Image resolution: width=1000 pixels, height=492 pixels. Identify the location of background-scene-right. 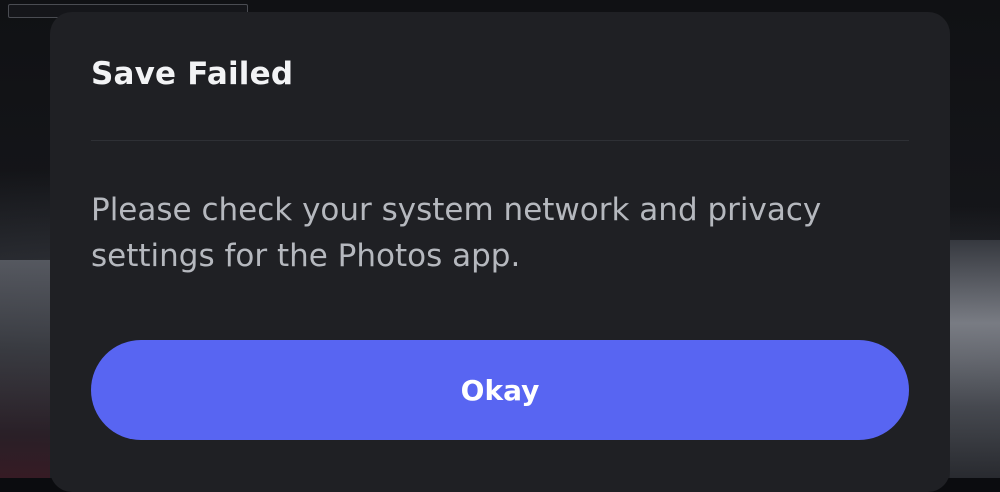
(975, 359).